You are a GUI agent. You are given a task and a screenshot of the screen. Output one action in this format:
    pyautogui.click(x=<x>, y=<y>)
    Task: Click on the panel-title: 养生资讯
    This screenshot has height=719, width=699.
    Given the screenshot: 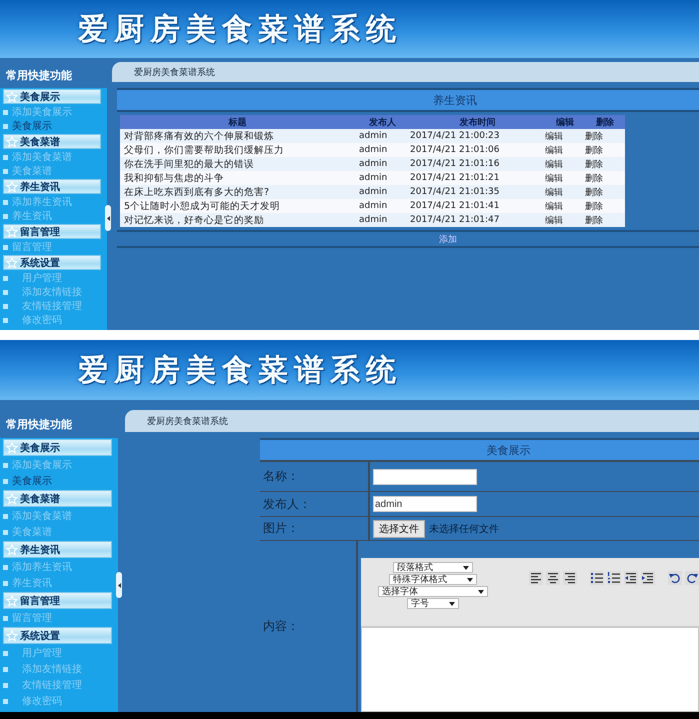 What is the action you would take?
    pyautogui.click(x=455, y=100)
    